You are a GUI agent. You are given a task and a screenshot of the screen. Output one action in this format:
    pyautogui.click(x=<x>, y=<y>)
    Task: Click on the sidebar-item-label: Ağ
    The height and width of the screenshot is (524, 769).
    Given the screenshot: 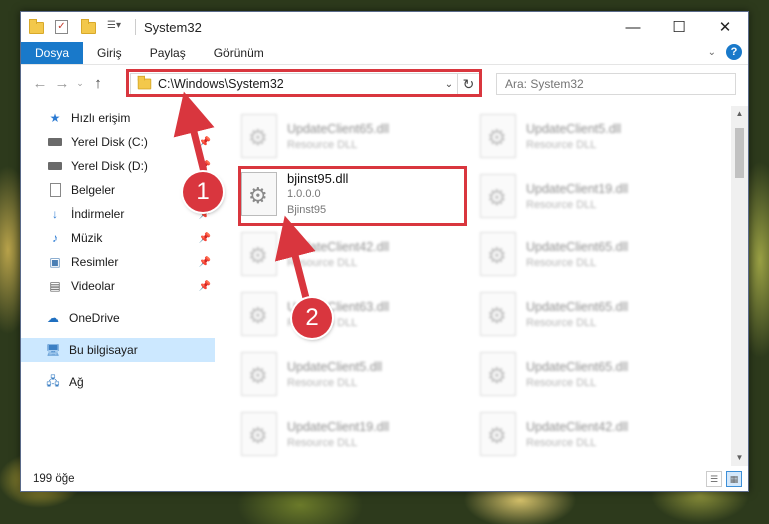 What is the action you would take?
    pyautogui.click(x=76, y=382)
    